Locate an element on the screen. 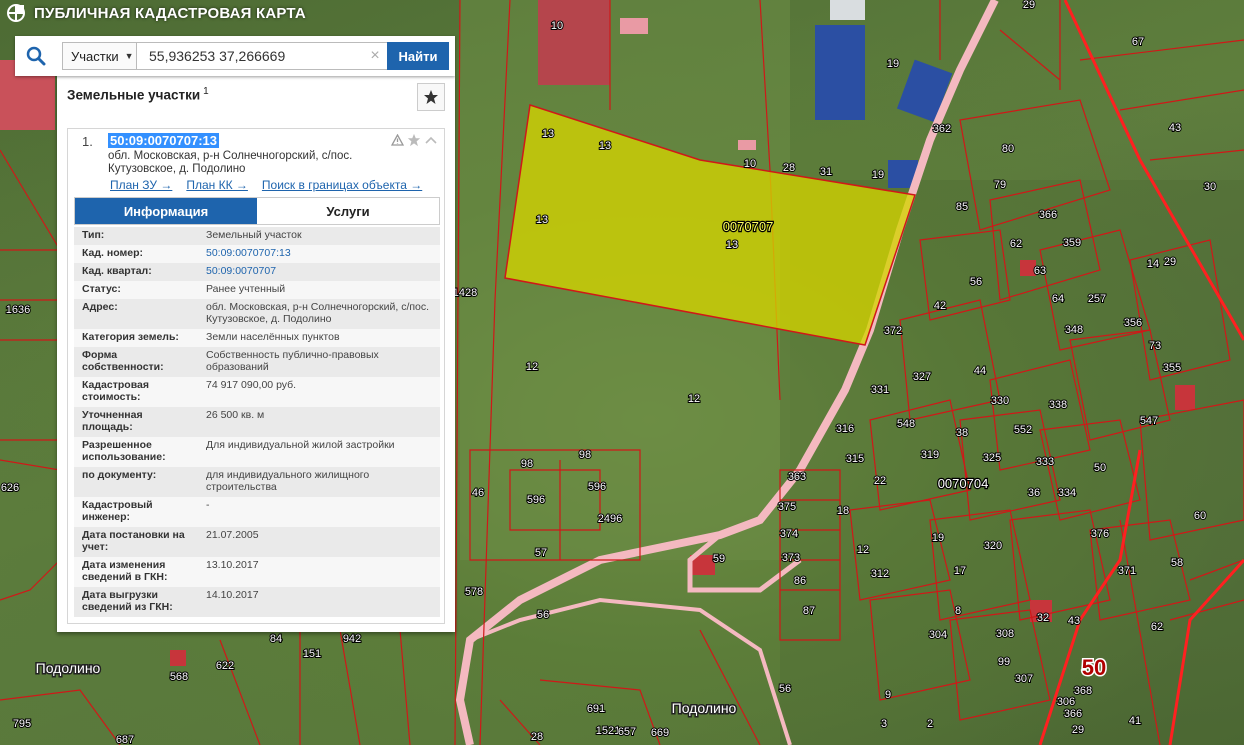 This screenshot has height=745, width=1244. parcel-number-label: 669 is located at coordinates (660, 733).